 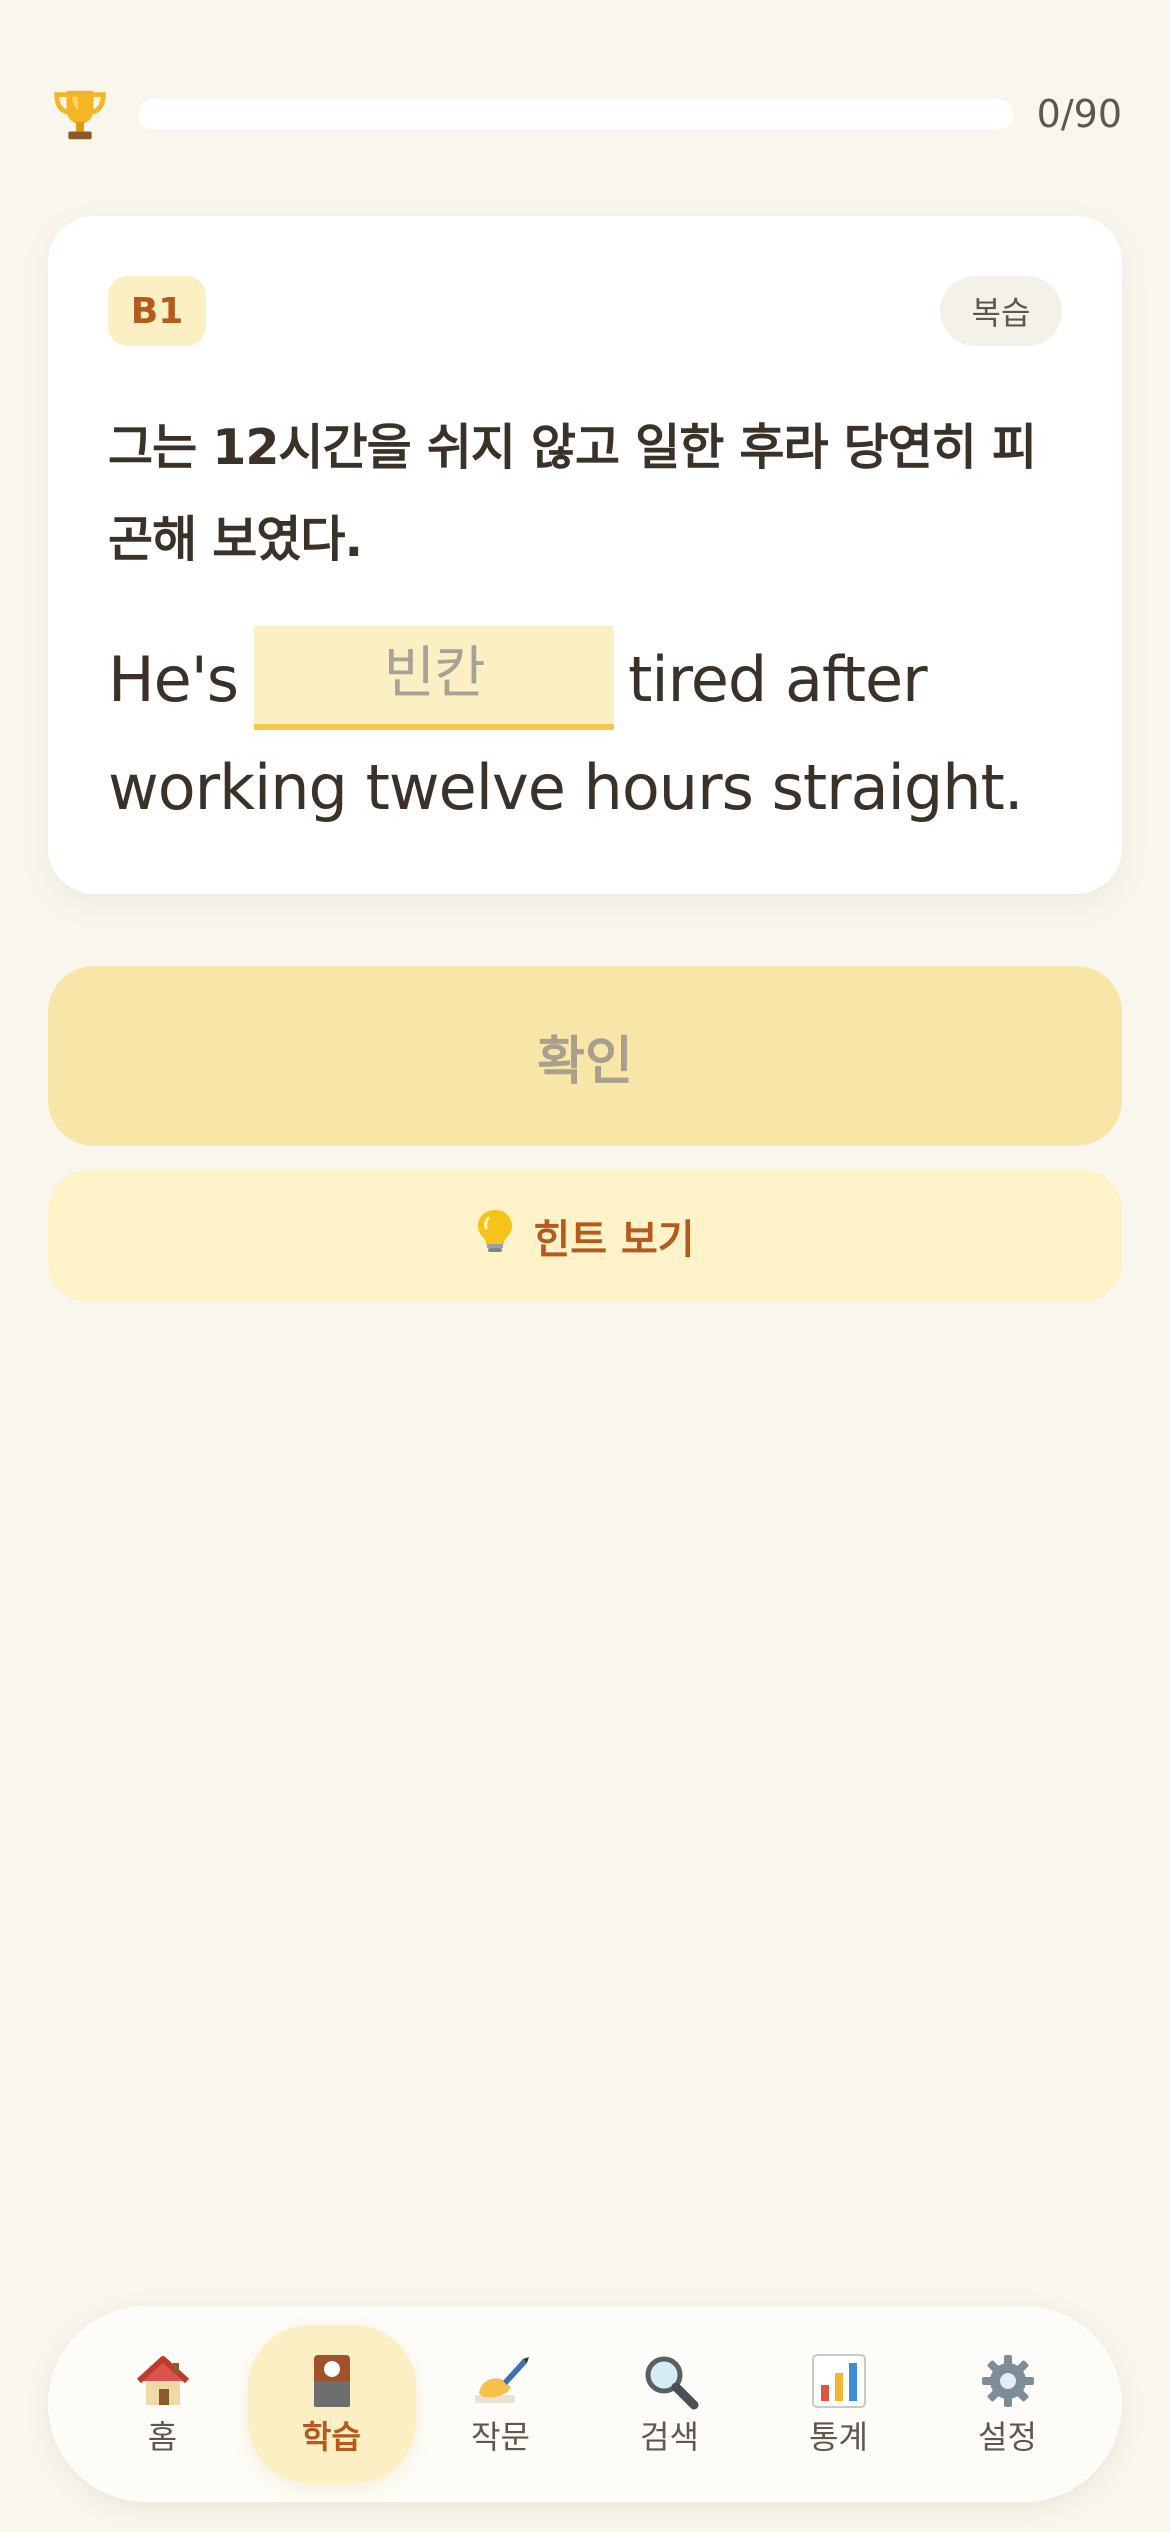 What do you see at coordinates (575, 114) in the screenshot?
I see `progress-bar` at bounding box center [575, 114].